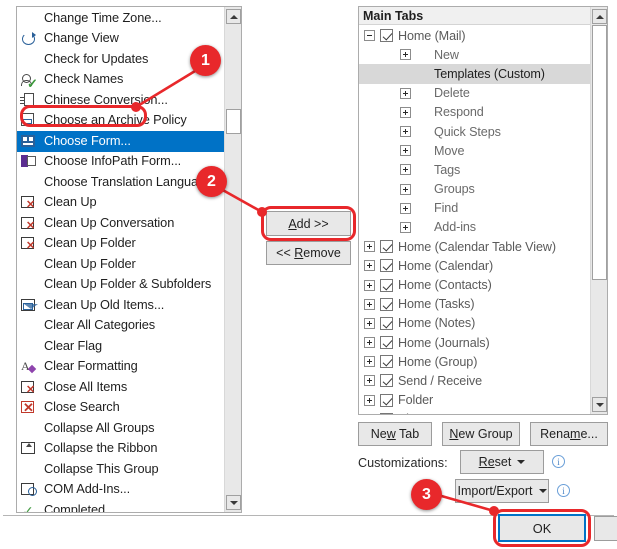 This screenshot has width=617, height=549. I want to click on tree-item: Respond, so click(474, 112).